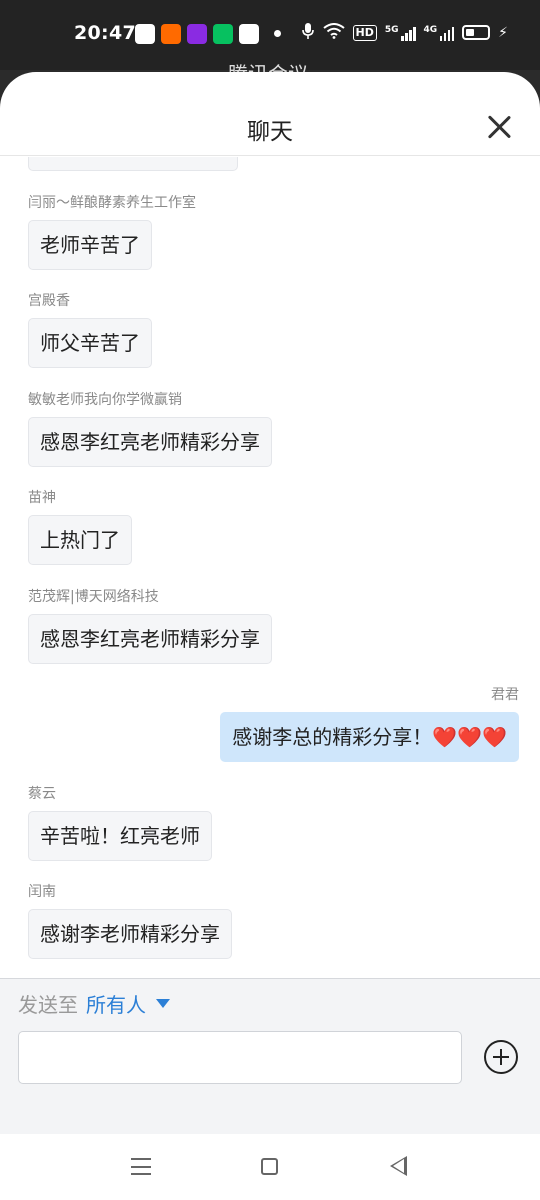 The height and width of the screenshot is (1200, 540). What do you see at coordinates (49, 301) in the screenshot?
I see `message-sender: 宫殿香` at bounding box center [49, 301].